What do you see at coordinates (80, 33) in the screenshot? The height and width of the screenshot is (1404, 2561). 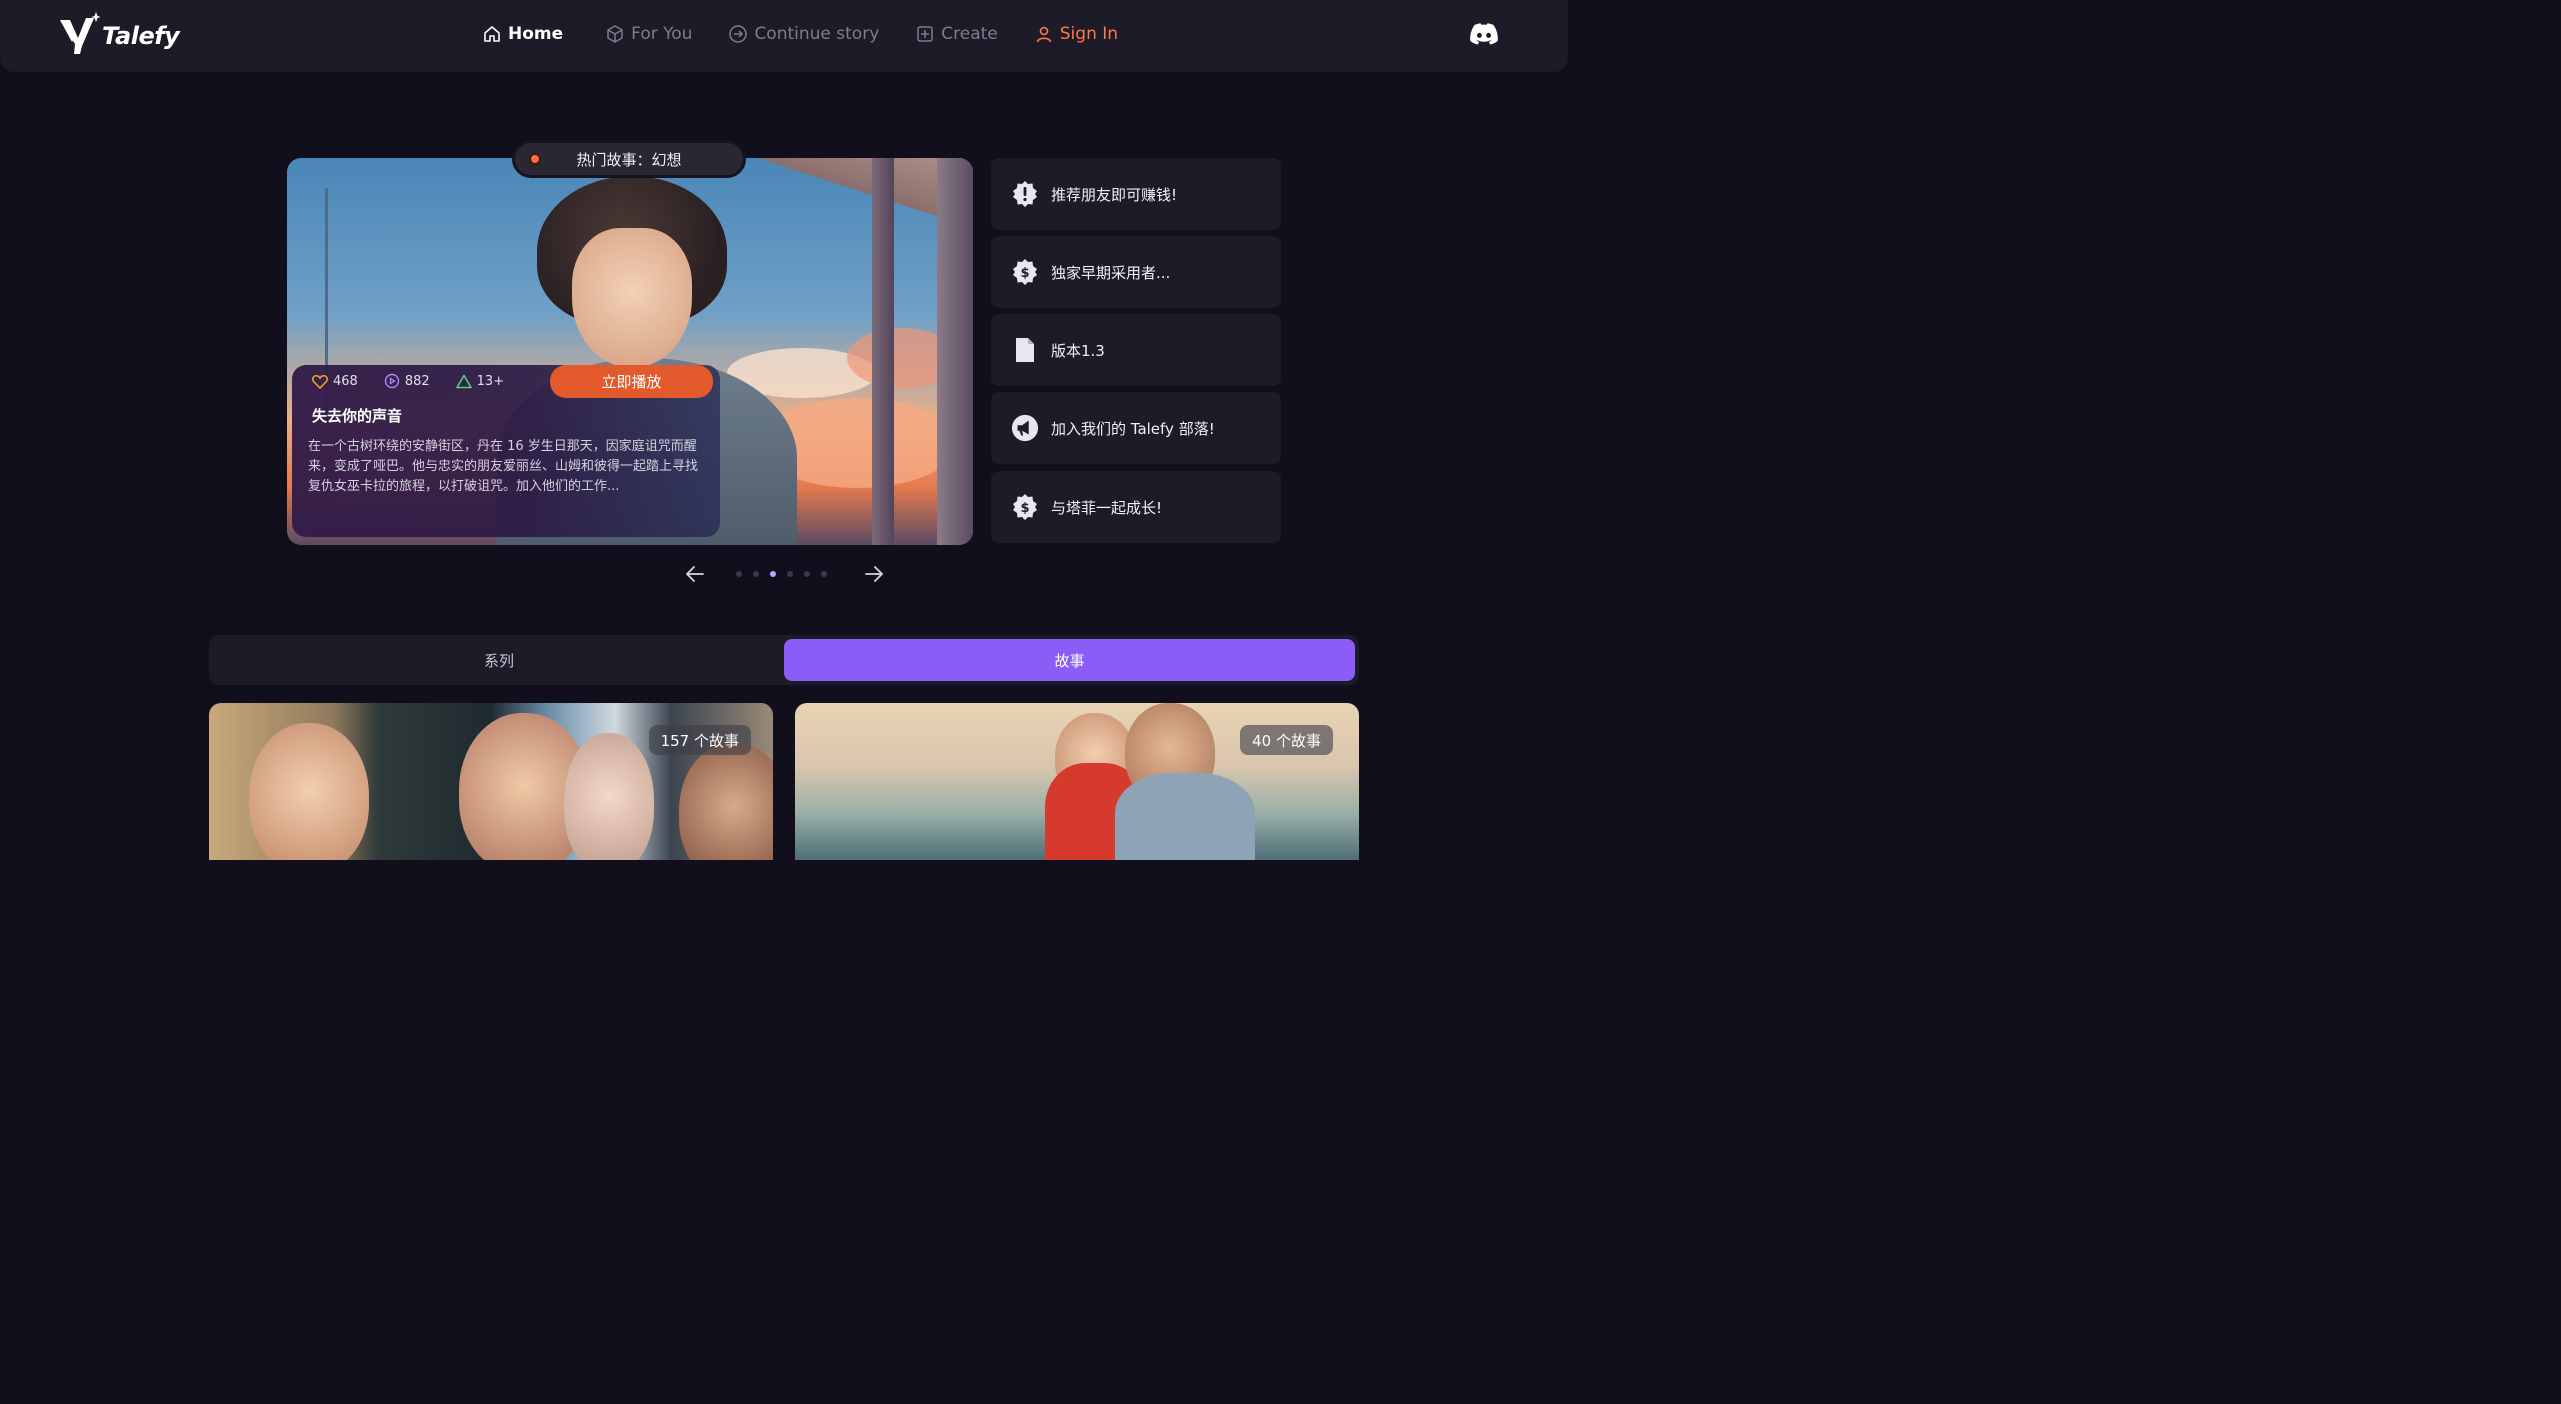 I see `logo-mark-icon` at bounding box center [80, 33].